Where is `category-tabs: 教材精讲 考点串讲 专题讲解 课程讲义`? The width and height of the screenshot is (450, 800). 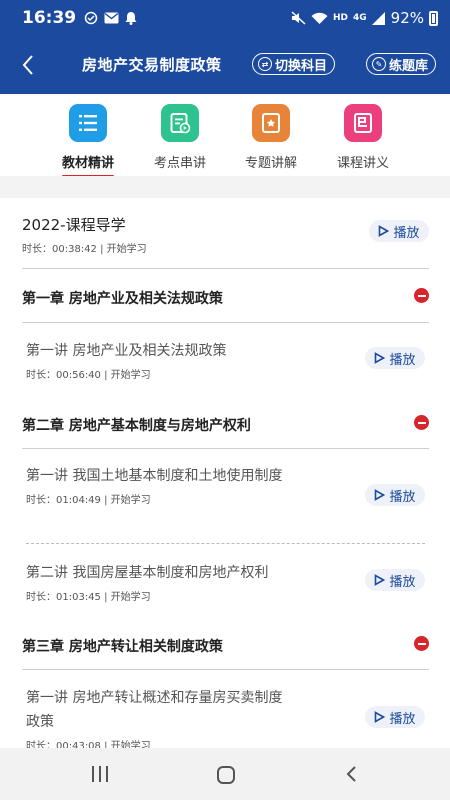
category-tabs: 教材精讲 考点串讲 专题讲解 课程讲义 is located at coordinates (225, 136).